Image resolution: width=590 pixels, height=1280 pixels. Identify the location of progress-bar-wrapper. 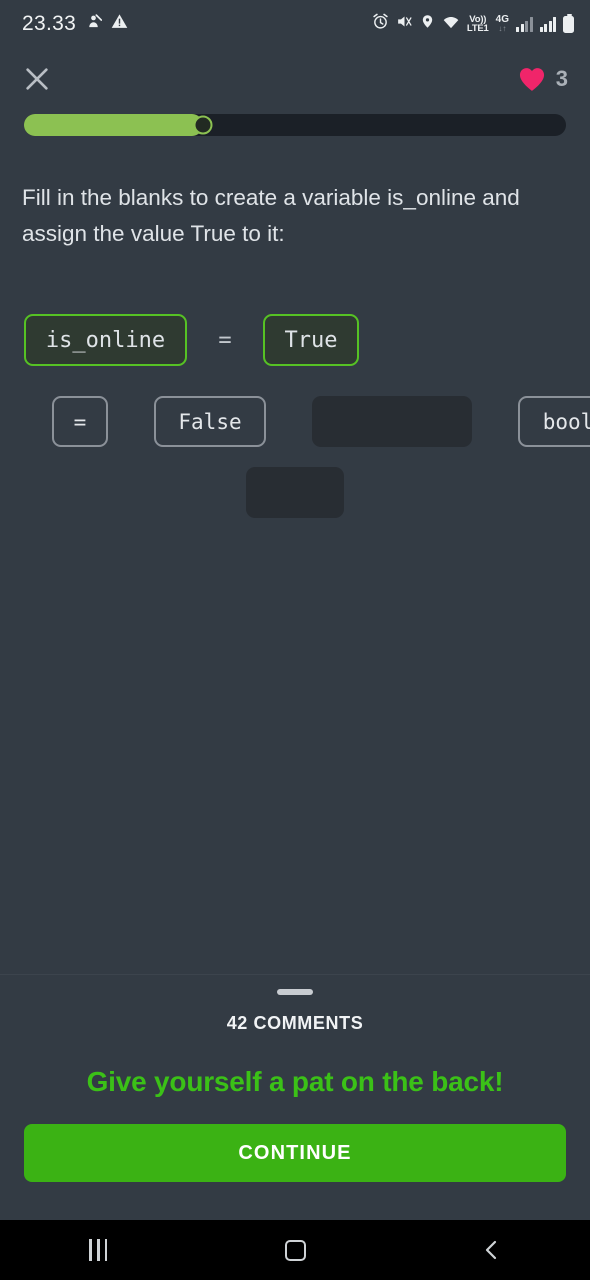
(295, 125).